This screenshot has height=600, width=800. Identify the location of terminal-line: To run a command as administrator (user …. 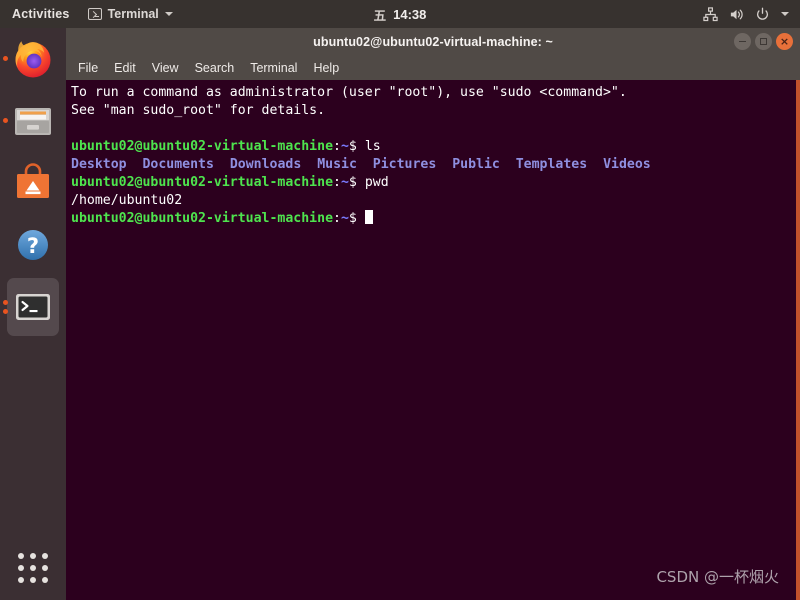
(349, 92).